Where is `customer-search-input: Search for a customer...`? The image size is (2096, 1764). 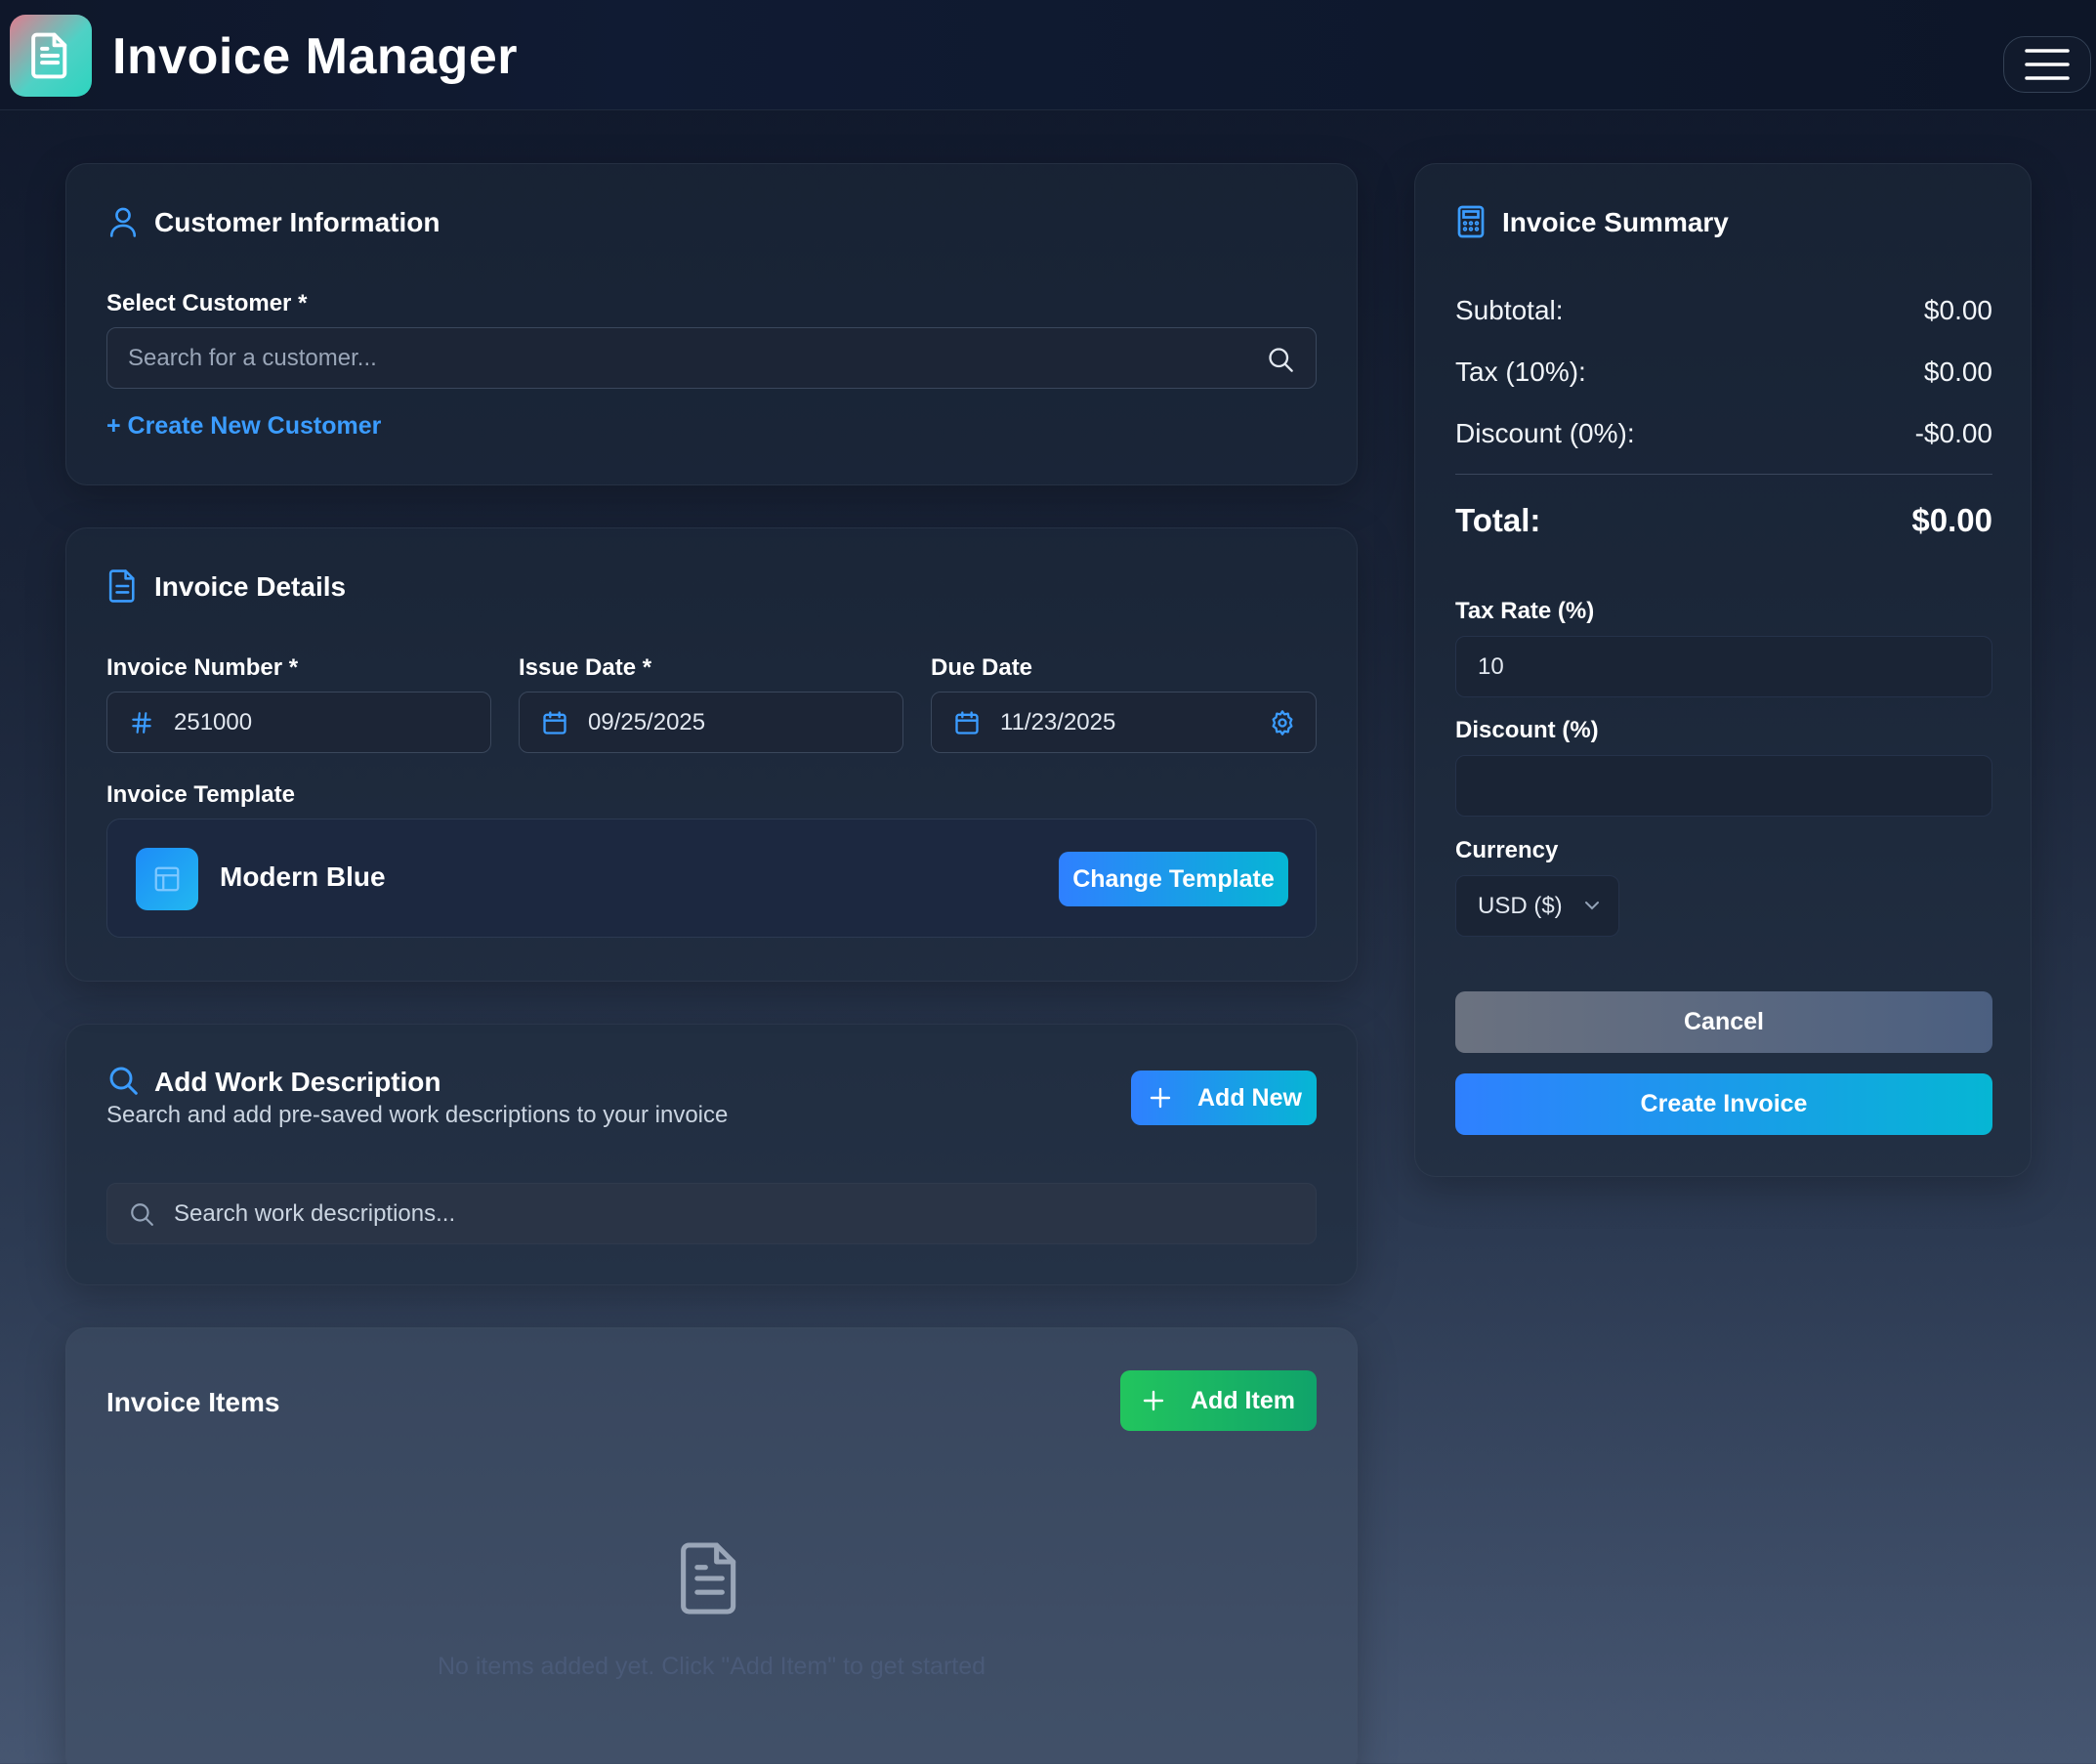 customer-search-input: Search for a customer... is located at coordinates (711, 358).